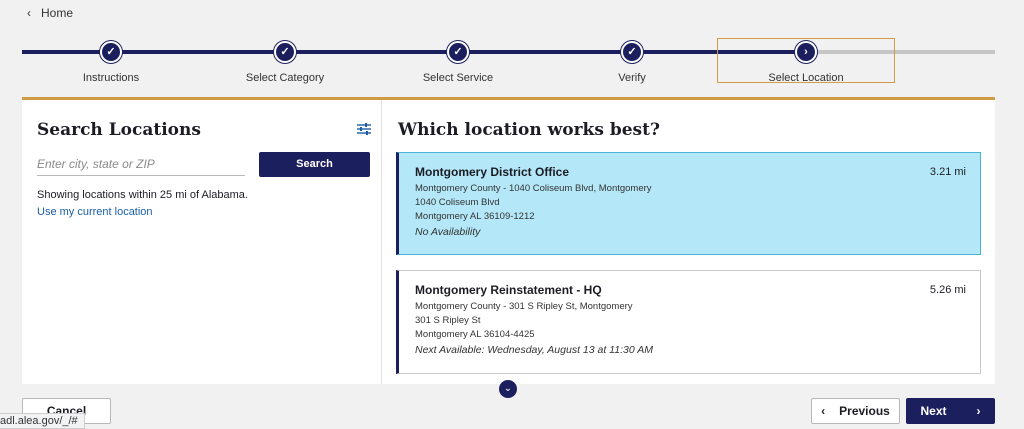 This screenshot has height=429, width=1024. Describe the element at coordinates (947, 290) in the screenshot. I see `location-distance: 5.26 mi` at that location.